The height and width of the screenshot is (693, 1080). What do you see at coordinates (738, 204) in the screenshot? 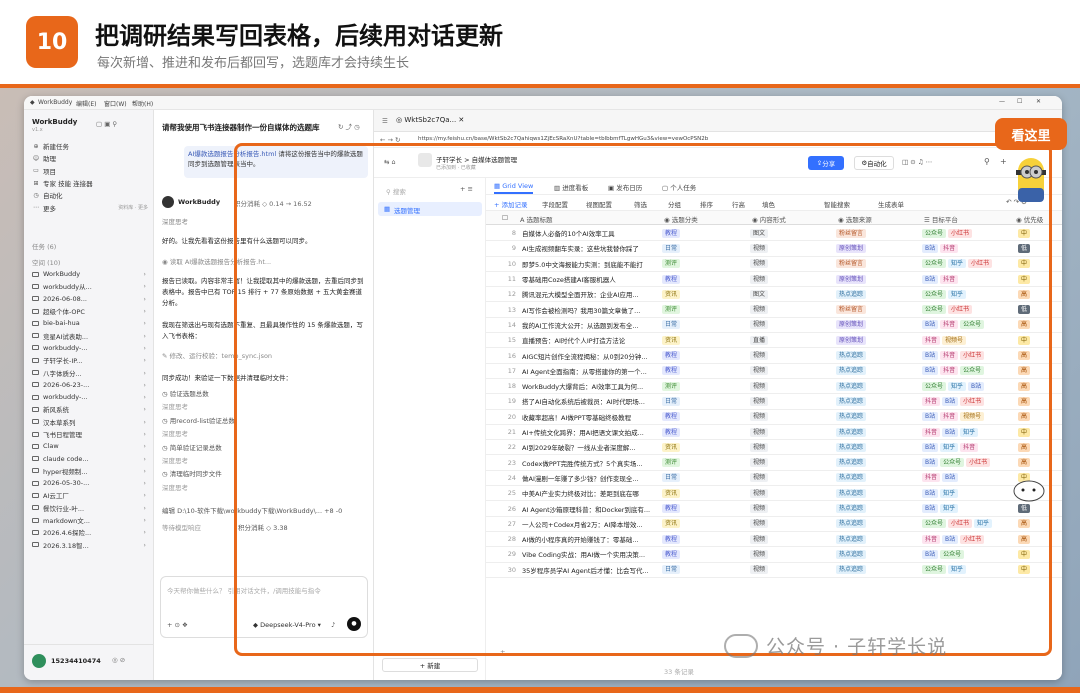
I see `toolbar-item: 行高` at bounding box center [738, 204].